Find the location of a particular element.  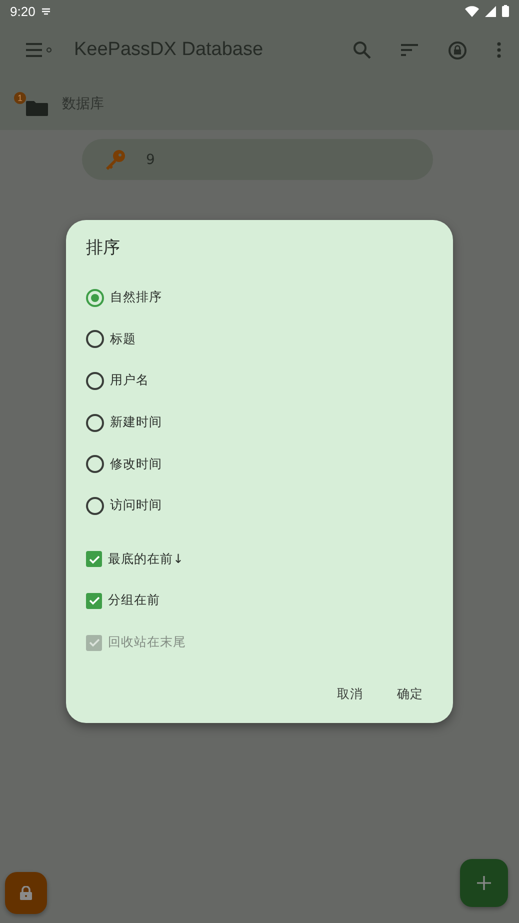

signal-icon is located at coordinates (490, 11).